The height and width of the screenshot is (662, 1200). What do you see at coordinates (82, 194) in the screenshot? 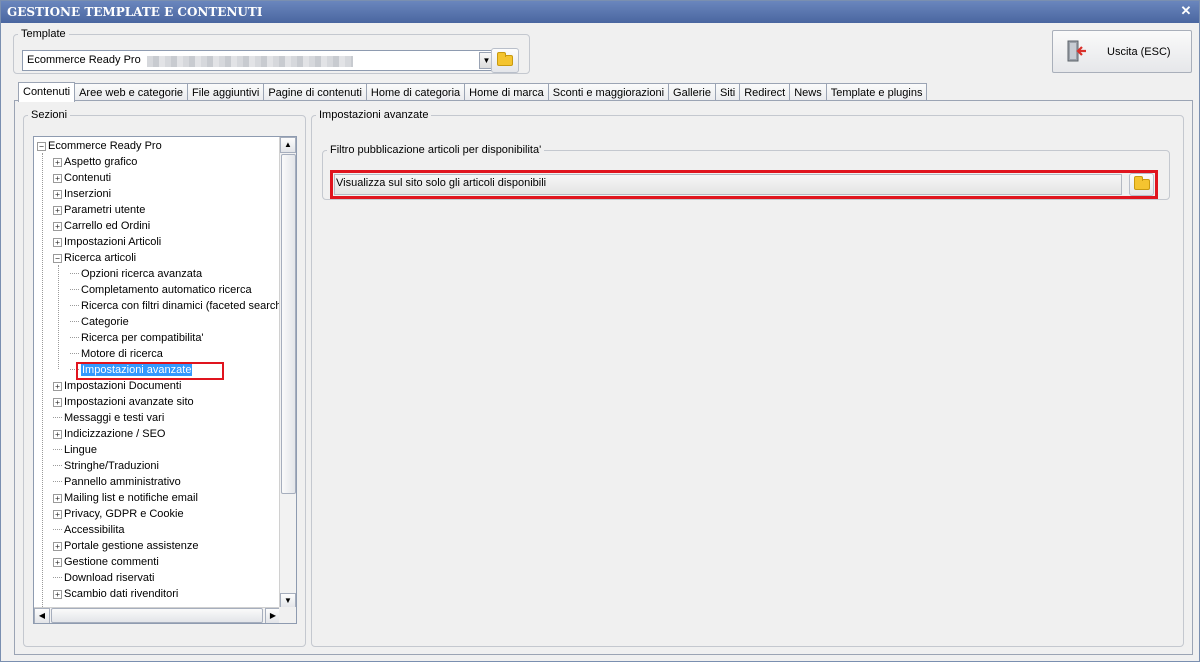
I see `tree-item: + Inserzioni` at bounding box center [82, 194].